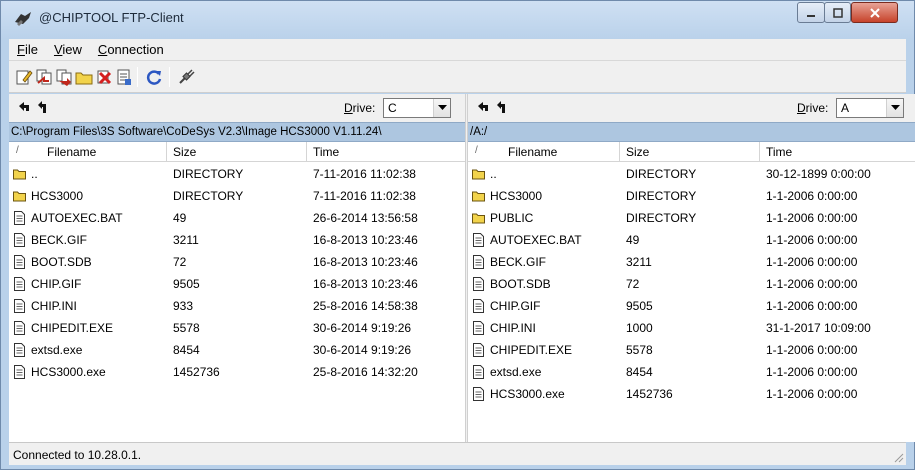  I want to click on file-row: HCS3000.exe 1452736 1-1-2006 0:00:00, so click(691, 394).